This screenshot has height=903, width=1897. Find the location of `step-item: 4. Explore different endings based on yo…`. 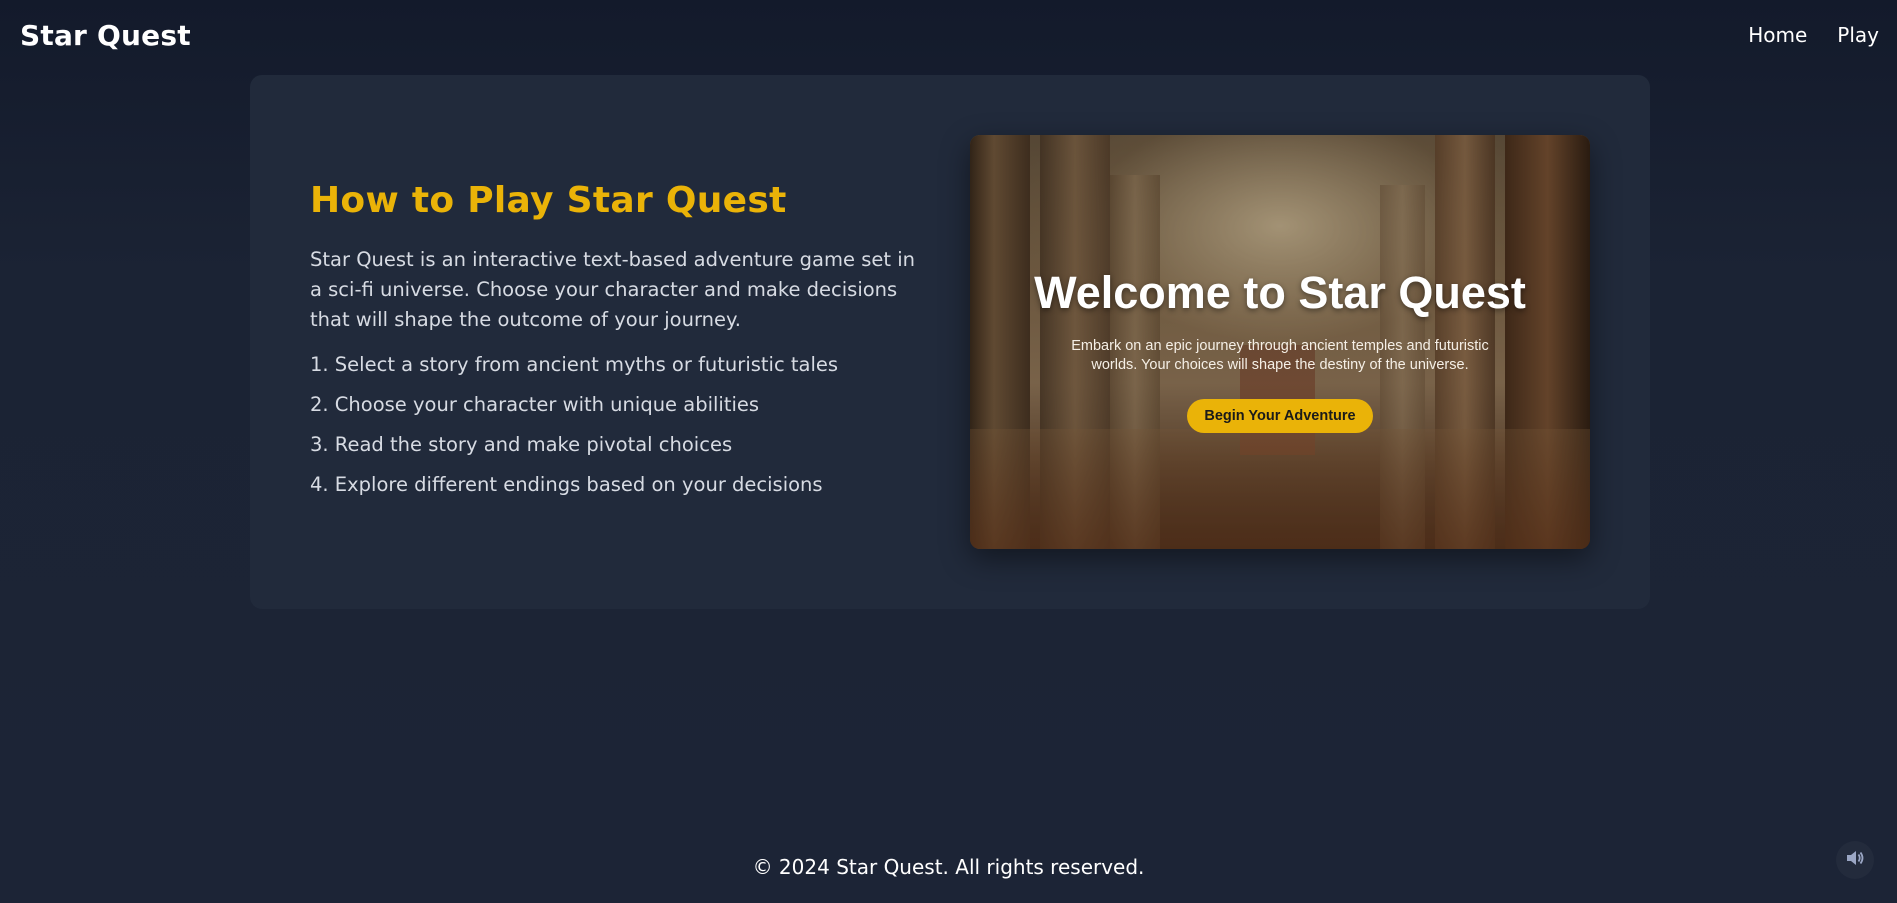

step-item: 4. Explore different endings based on yo… is located at coordinates (566, 484).